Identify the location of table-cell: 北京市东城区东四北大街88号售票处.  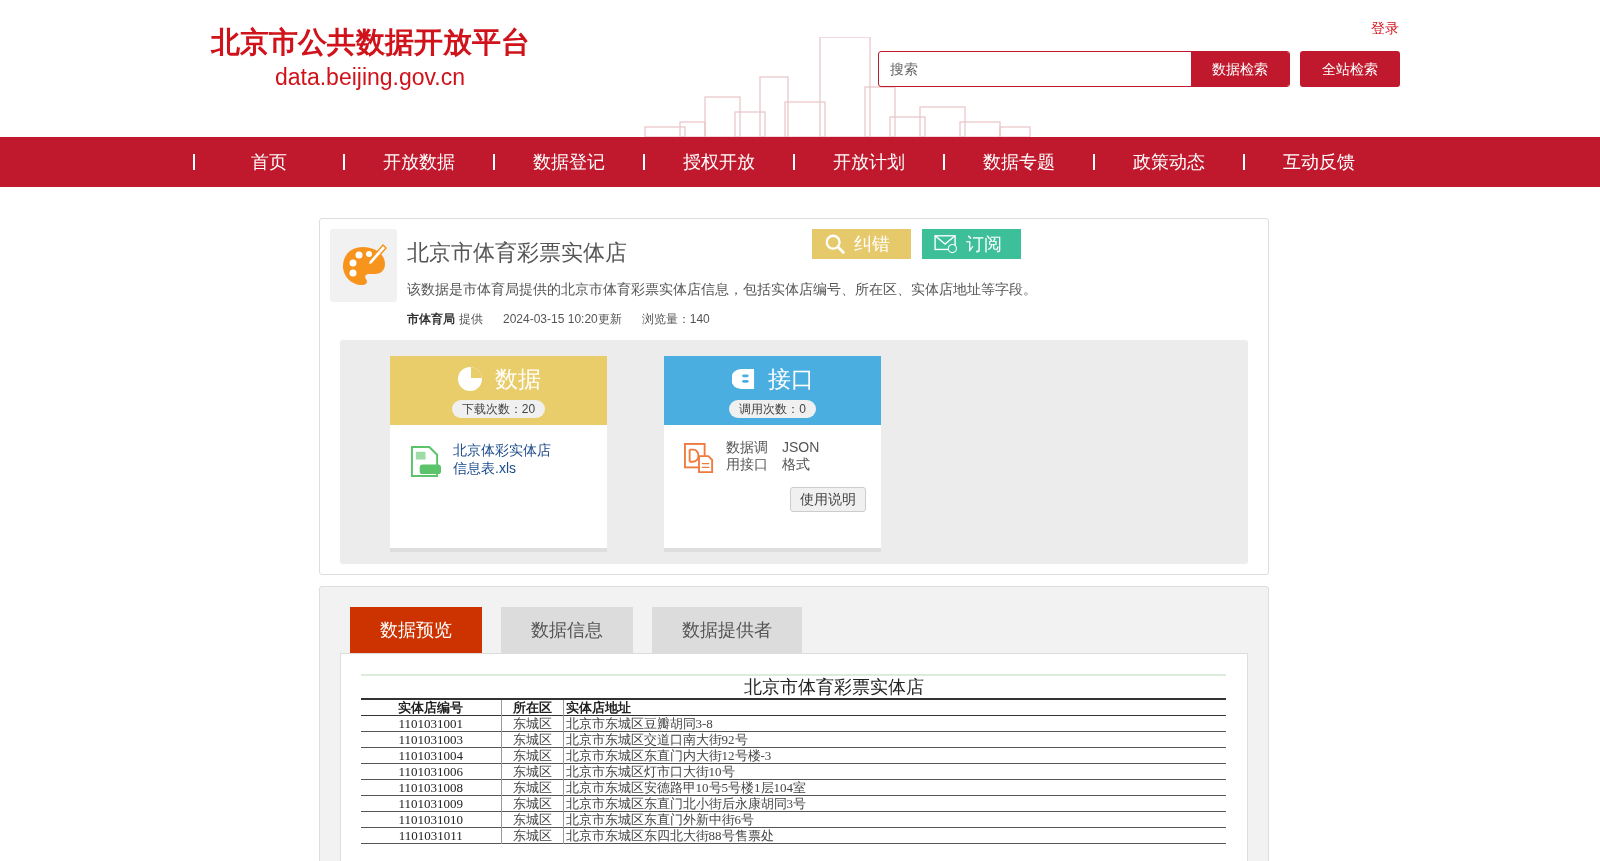
(894, 835).